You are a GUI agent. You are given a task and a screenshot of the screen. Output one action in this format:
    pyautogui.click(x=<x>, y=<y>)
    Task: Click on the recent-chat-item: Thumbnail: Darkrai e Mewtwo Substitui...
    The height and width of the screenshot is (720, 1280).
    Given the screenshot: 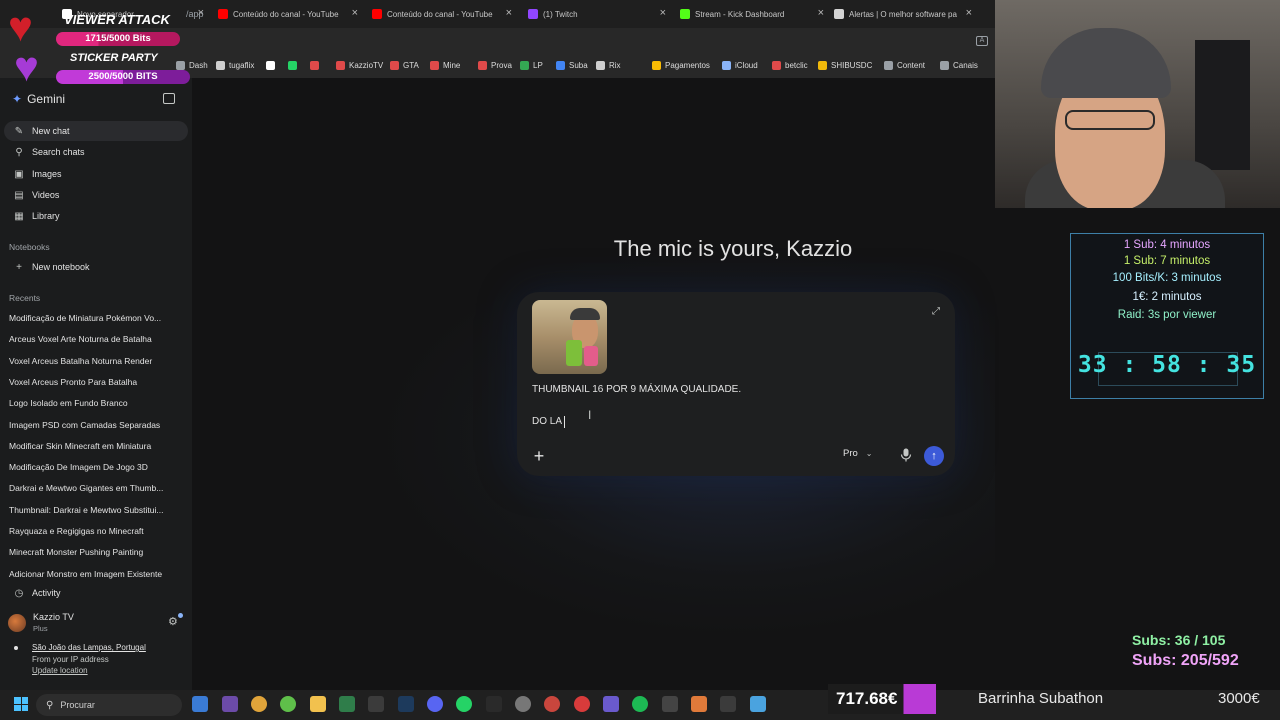 What is the action you would take?
    pyautogui.click(x=97, y=510)
    